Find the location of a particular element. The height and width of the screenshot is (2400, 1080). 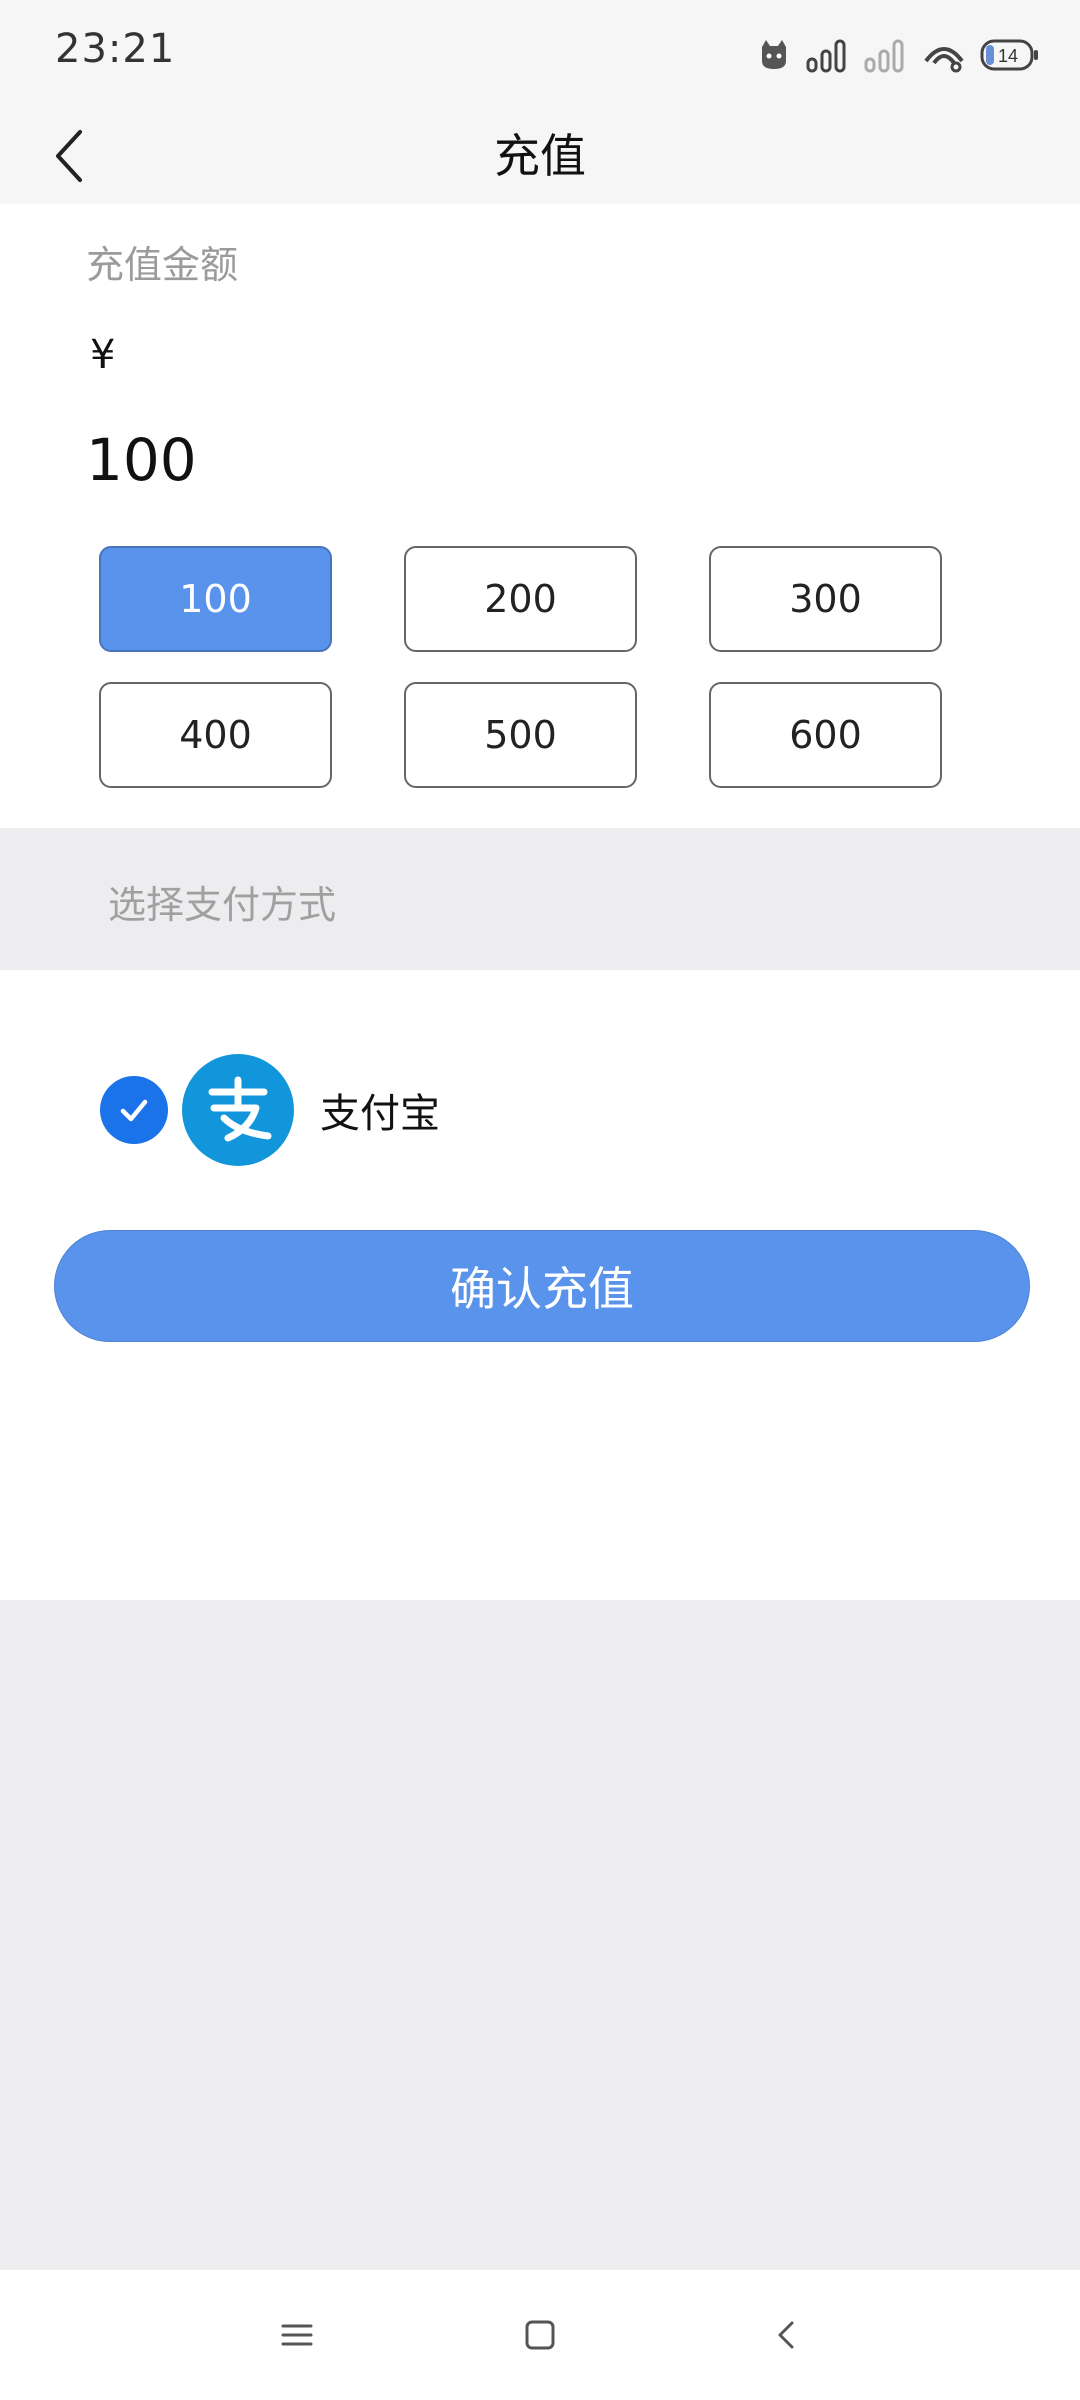

currency-symbol: ¥ is located at coordinates (103, 355).